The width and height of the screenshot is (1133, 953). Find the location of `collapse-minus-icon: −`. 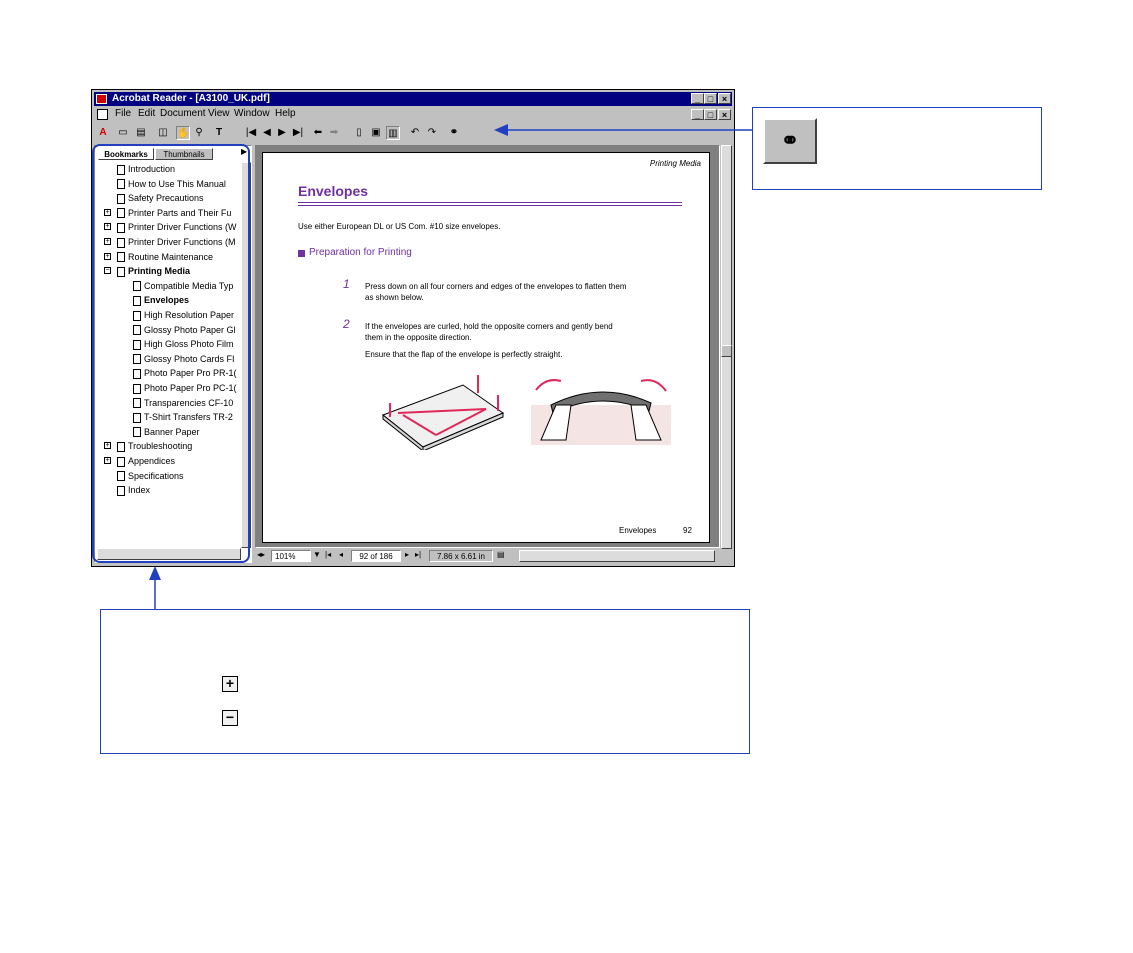

collapse-minus-icon: − is located at coordinates (230, 718).